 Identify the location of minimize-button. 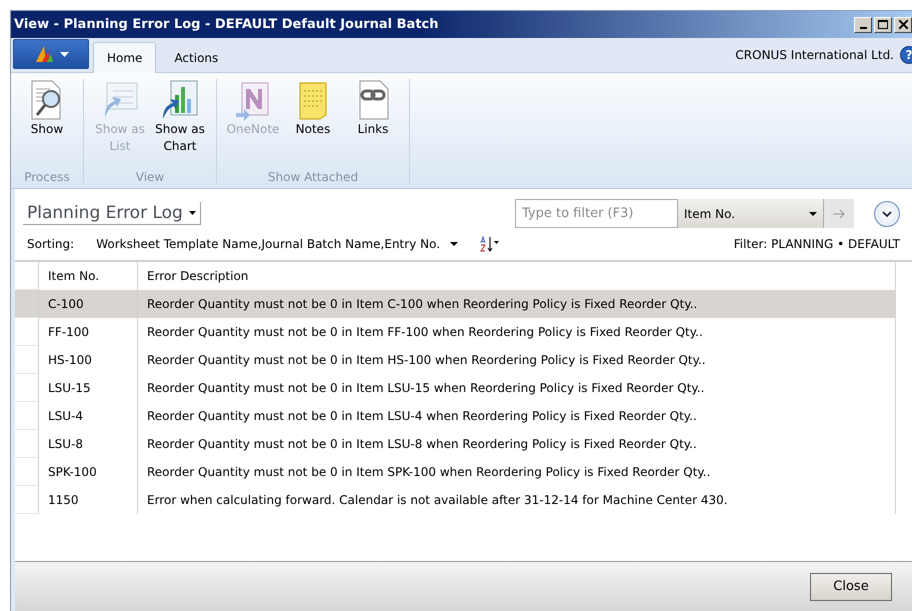
(863, 24).